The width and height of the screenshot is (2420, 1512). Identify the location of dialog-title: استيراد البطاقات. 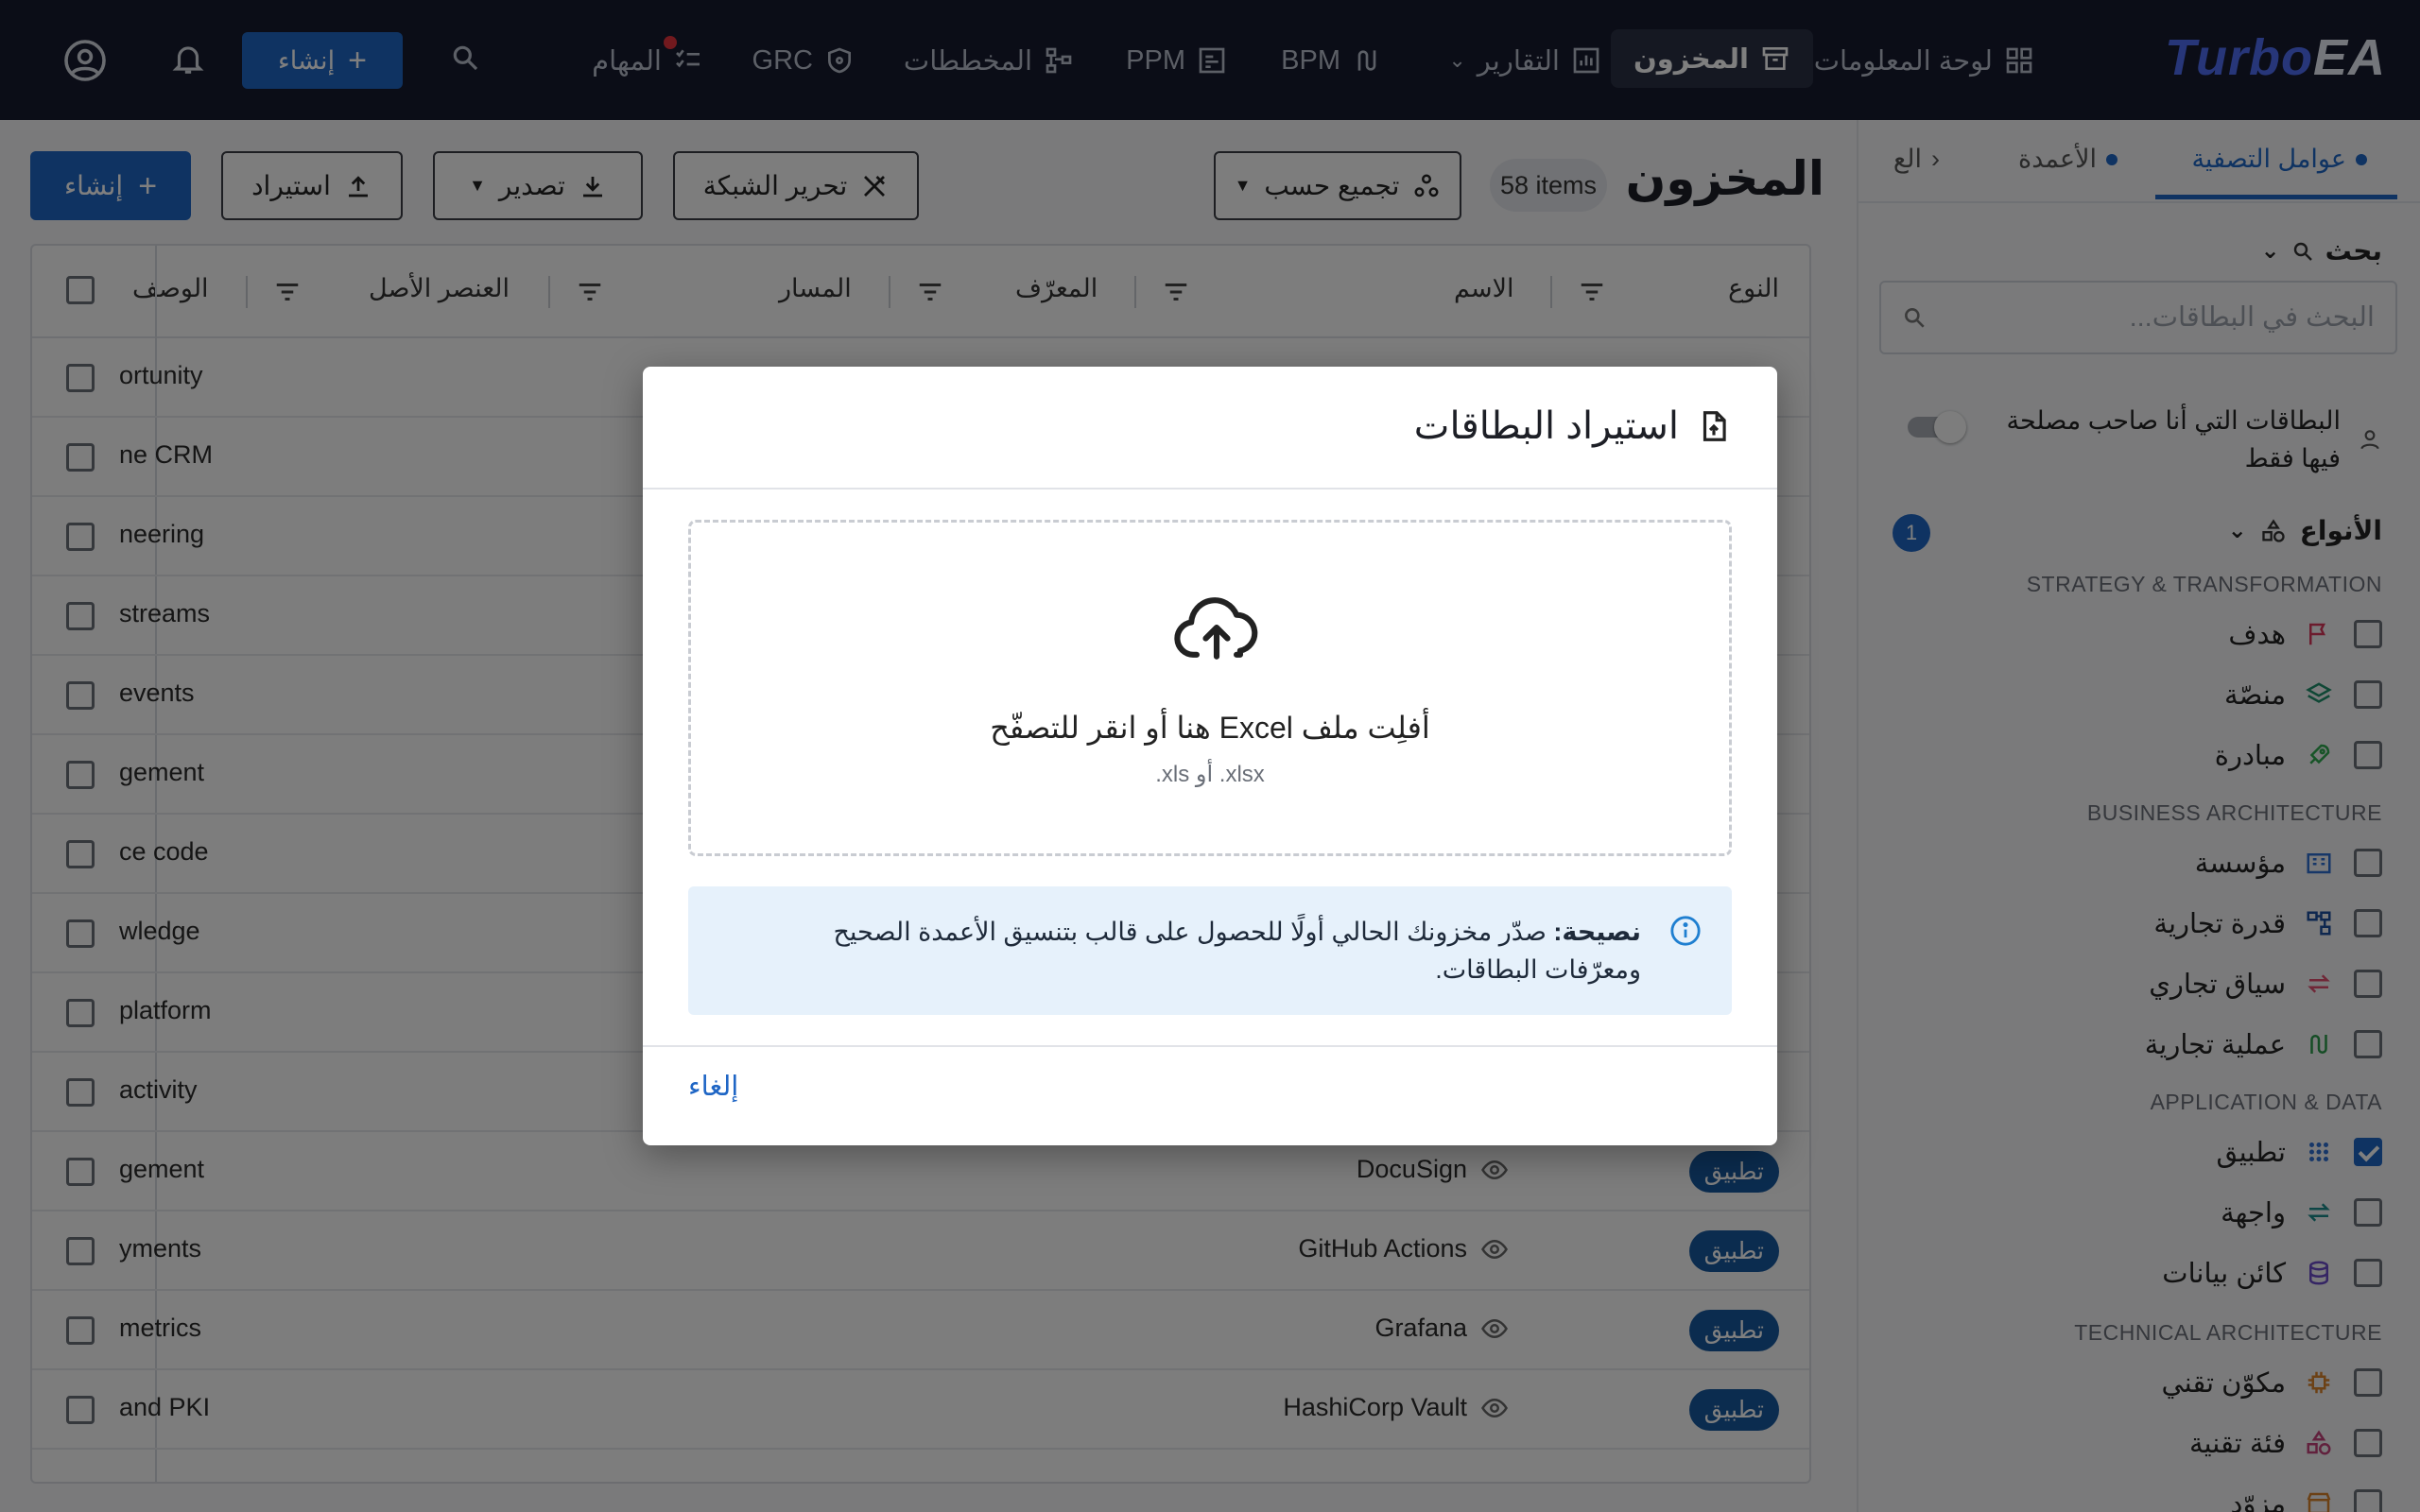
(1573, 426).